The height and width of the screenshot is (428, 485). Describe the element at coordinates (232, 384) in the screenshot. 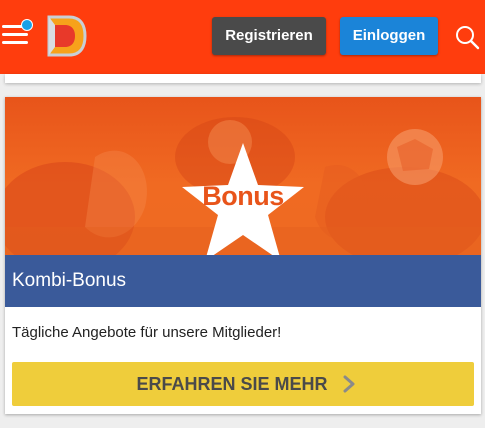

I see `learn-more-label: ERFAHREN SIE MEHR` at that location.